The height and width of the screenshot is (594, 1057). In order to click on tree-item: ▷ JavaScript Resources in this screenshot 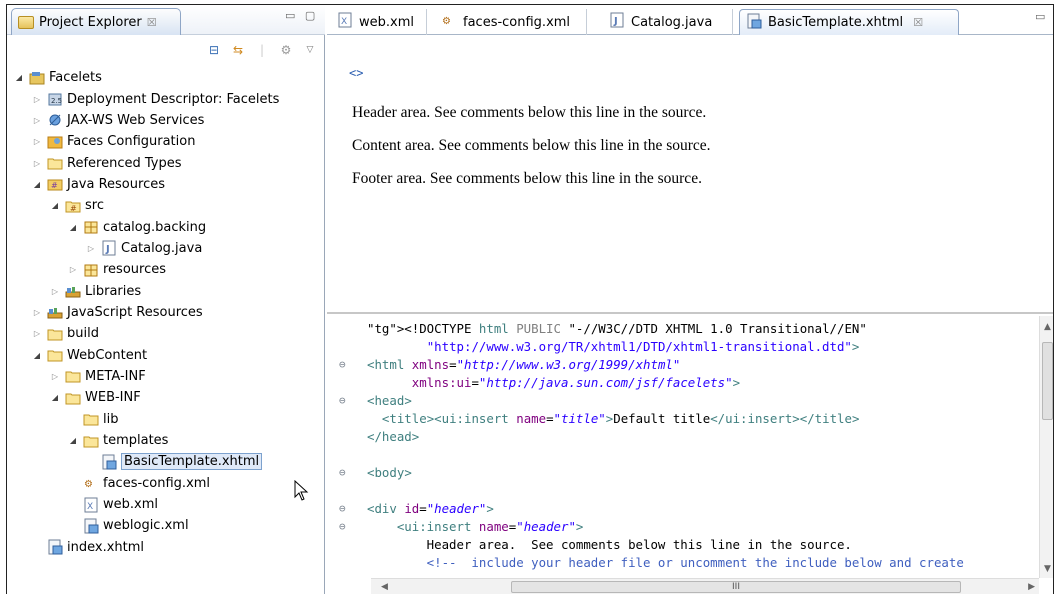, I will do `click(166, 312)`.